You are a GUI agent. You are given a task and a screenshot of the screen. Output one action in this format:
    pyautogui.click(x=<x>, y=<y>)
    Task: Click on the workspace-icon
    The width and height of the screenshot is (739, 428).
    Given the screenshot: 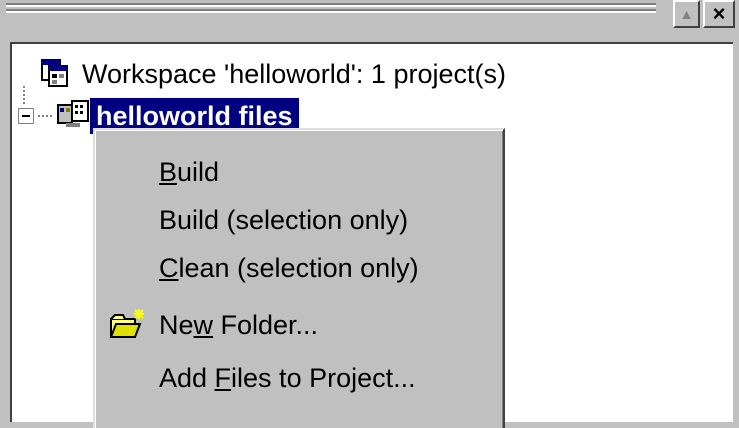 What is the action you would take?
    pyautogui.click(x=57, y=74)
    